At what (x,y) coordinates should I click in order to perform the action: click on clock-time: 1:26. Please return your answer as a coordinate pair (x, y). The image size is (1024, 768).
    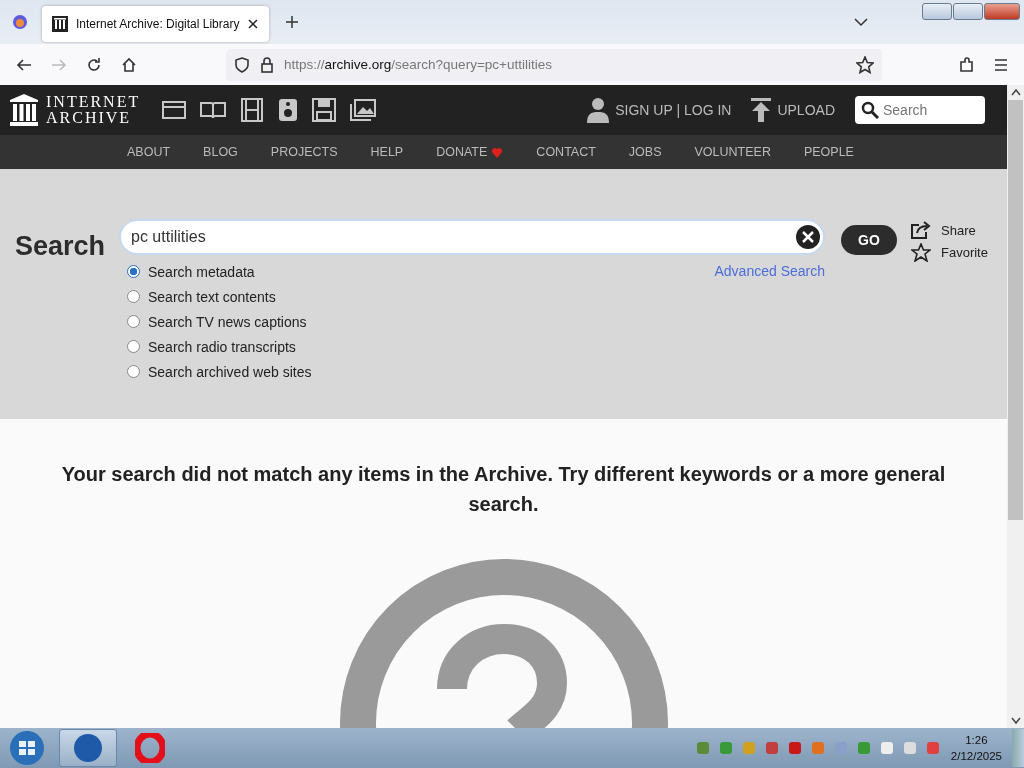
    Looking at the image, I should click on (976, 740).